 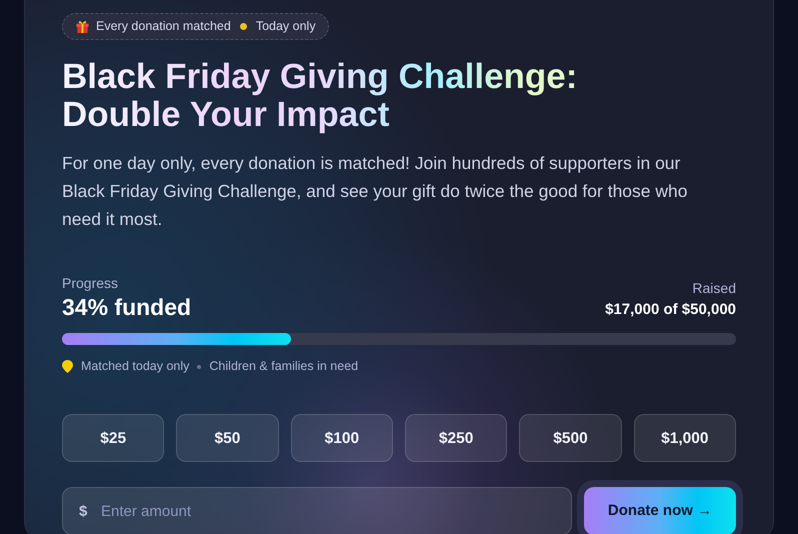 What do you see at coordinates (135, 367) in the screenshot?
I see `meta-text: Matched today only` at bounding box center [135, 367].